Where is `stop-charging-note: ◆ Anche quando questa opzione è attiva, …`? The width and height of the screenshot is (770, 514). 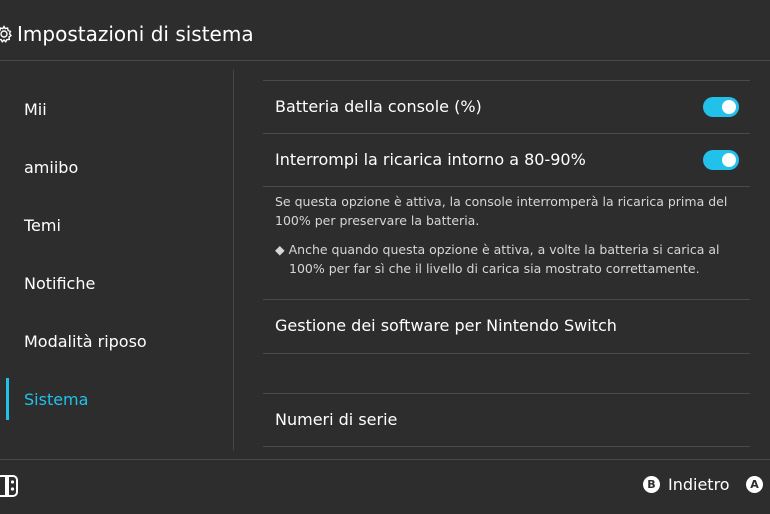 stop-charging-note: ◆ Anche quando questa opzione è attiva, … is located at coordinates (517, 259).